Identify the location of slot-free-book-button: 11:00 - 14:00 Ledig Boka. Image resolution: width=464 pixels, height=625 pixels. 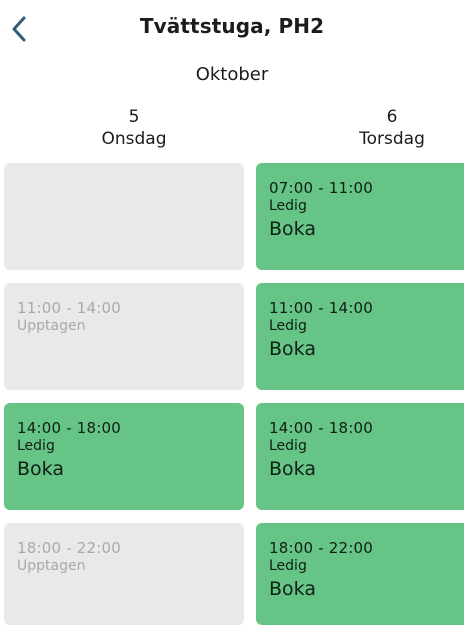
(360, 336).